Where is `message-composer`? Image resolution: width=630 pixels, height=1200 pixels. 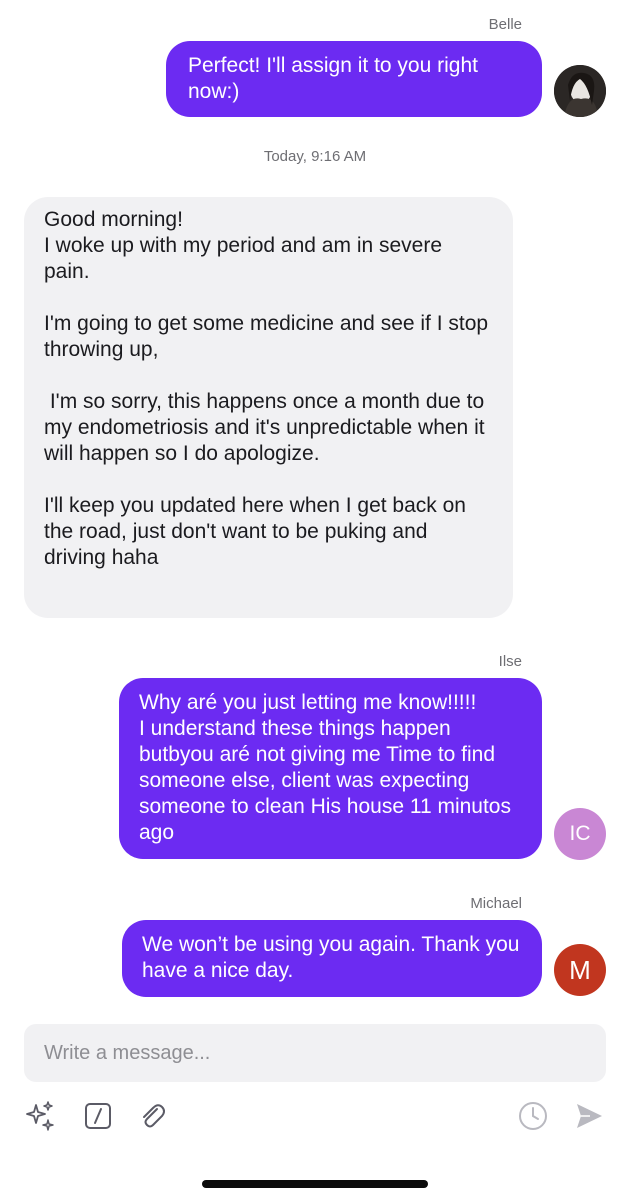
message-composer is located at coordinates (315, 1053).